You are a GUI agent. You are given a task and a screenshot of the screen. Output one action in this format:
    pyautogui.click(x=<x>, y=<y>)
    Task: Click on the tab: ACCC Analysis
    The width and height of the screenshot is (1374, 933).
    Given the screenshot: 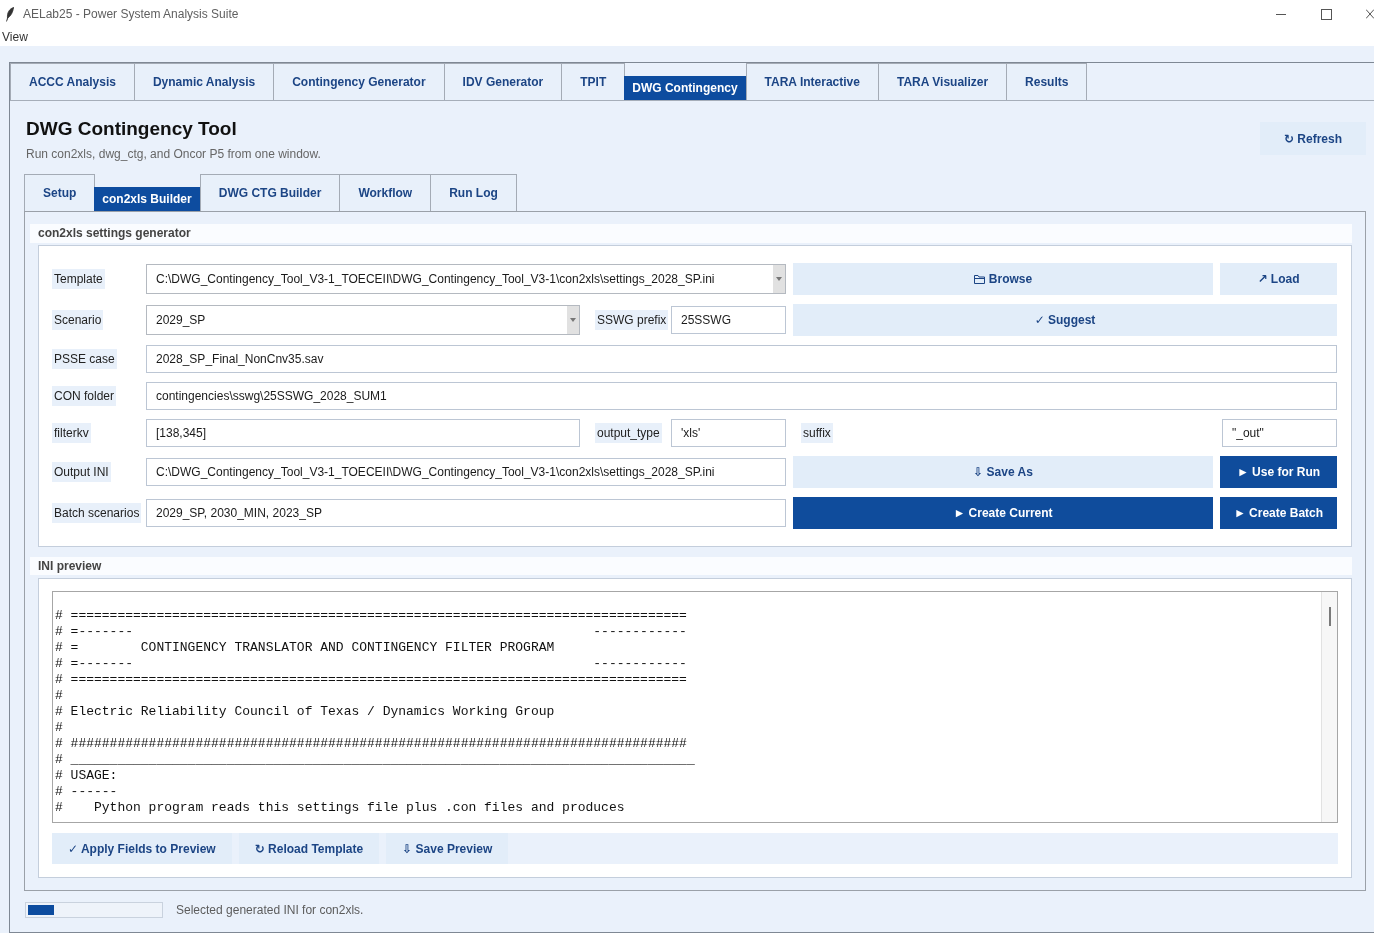 What is the action you would take?
    pyautogui.click(x=72, y=81)
    